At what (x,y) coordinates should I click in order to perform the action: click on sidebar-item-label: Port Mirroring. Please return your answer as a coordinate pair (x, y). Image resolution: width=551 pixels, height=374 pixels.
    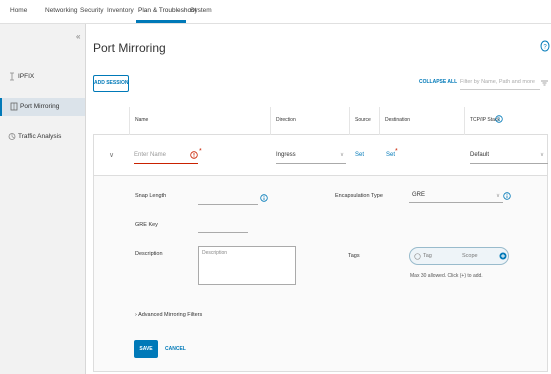
    Looking at the image, I should click on (40, 106).